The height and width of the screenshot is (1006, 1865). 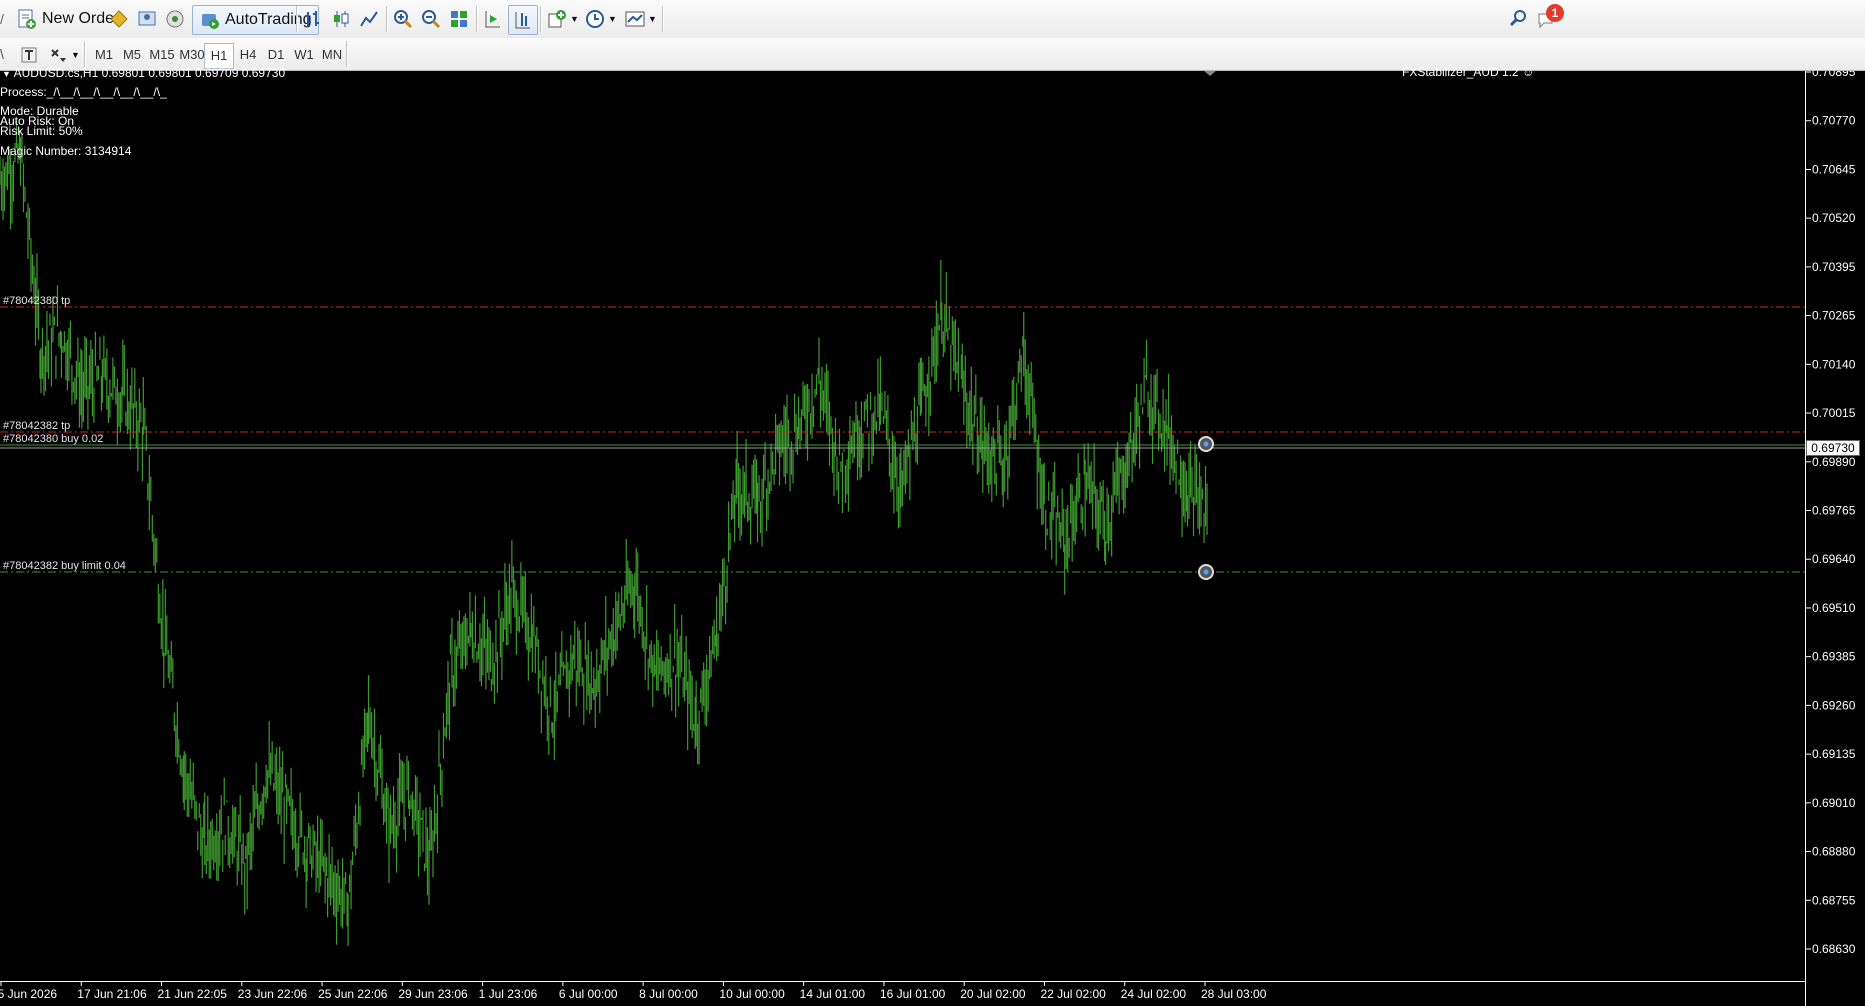 I want to click on process-text: Process:_/\__/\__/\__/\__/\__/\_, so click(x=83, y=92).